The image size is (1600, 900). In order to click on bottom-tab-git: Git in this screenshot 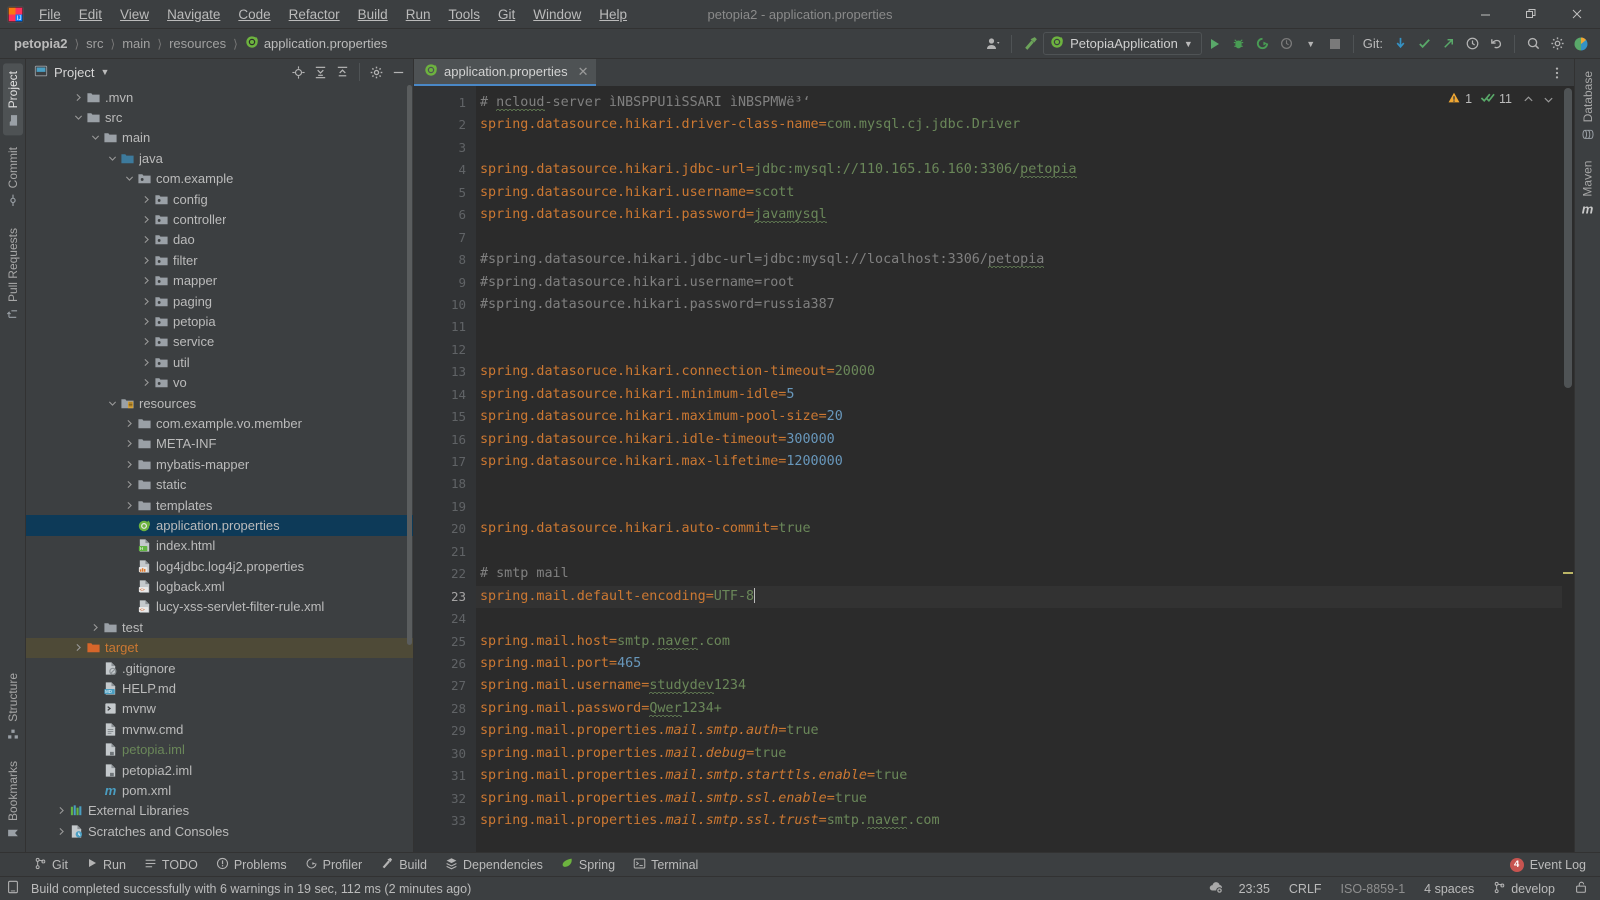, I will do `click(51, 865)`.